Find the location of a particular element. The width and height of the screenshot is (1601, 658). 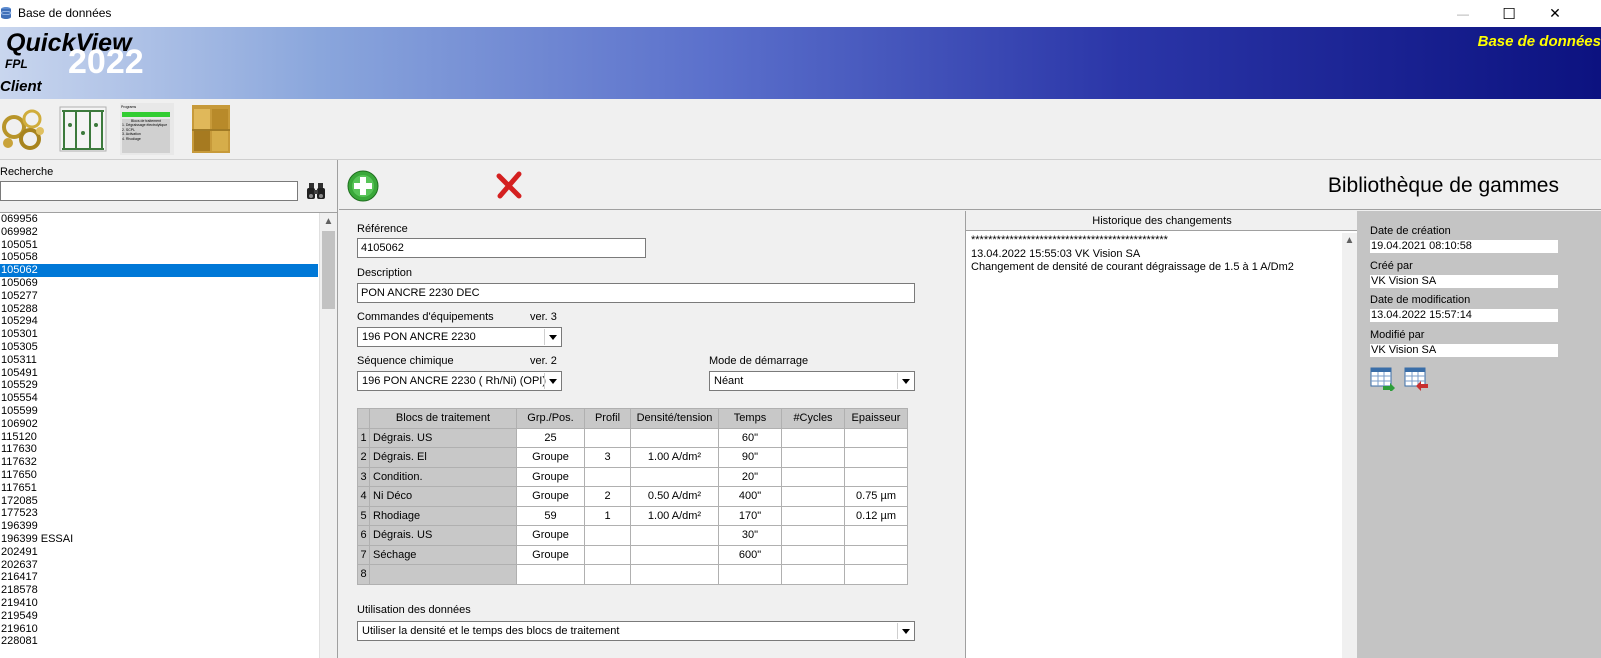

list-item: 105069 is located at coordinates (159, 283).